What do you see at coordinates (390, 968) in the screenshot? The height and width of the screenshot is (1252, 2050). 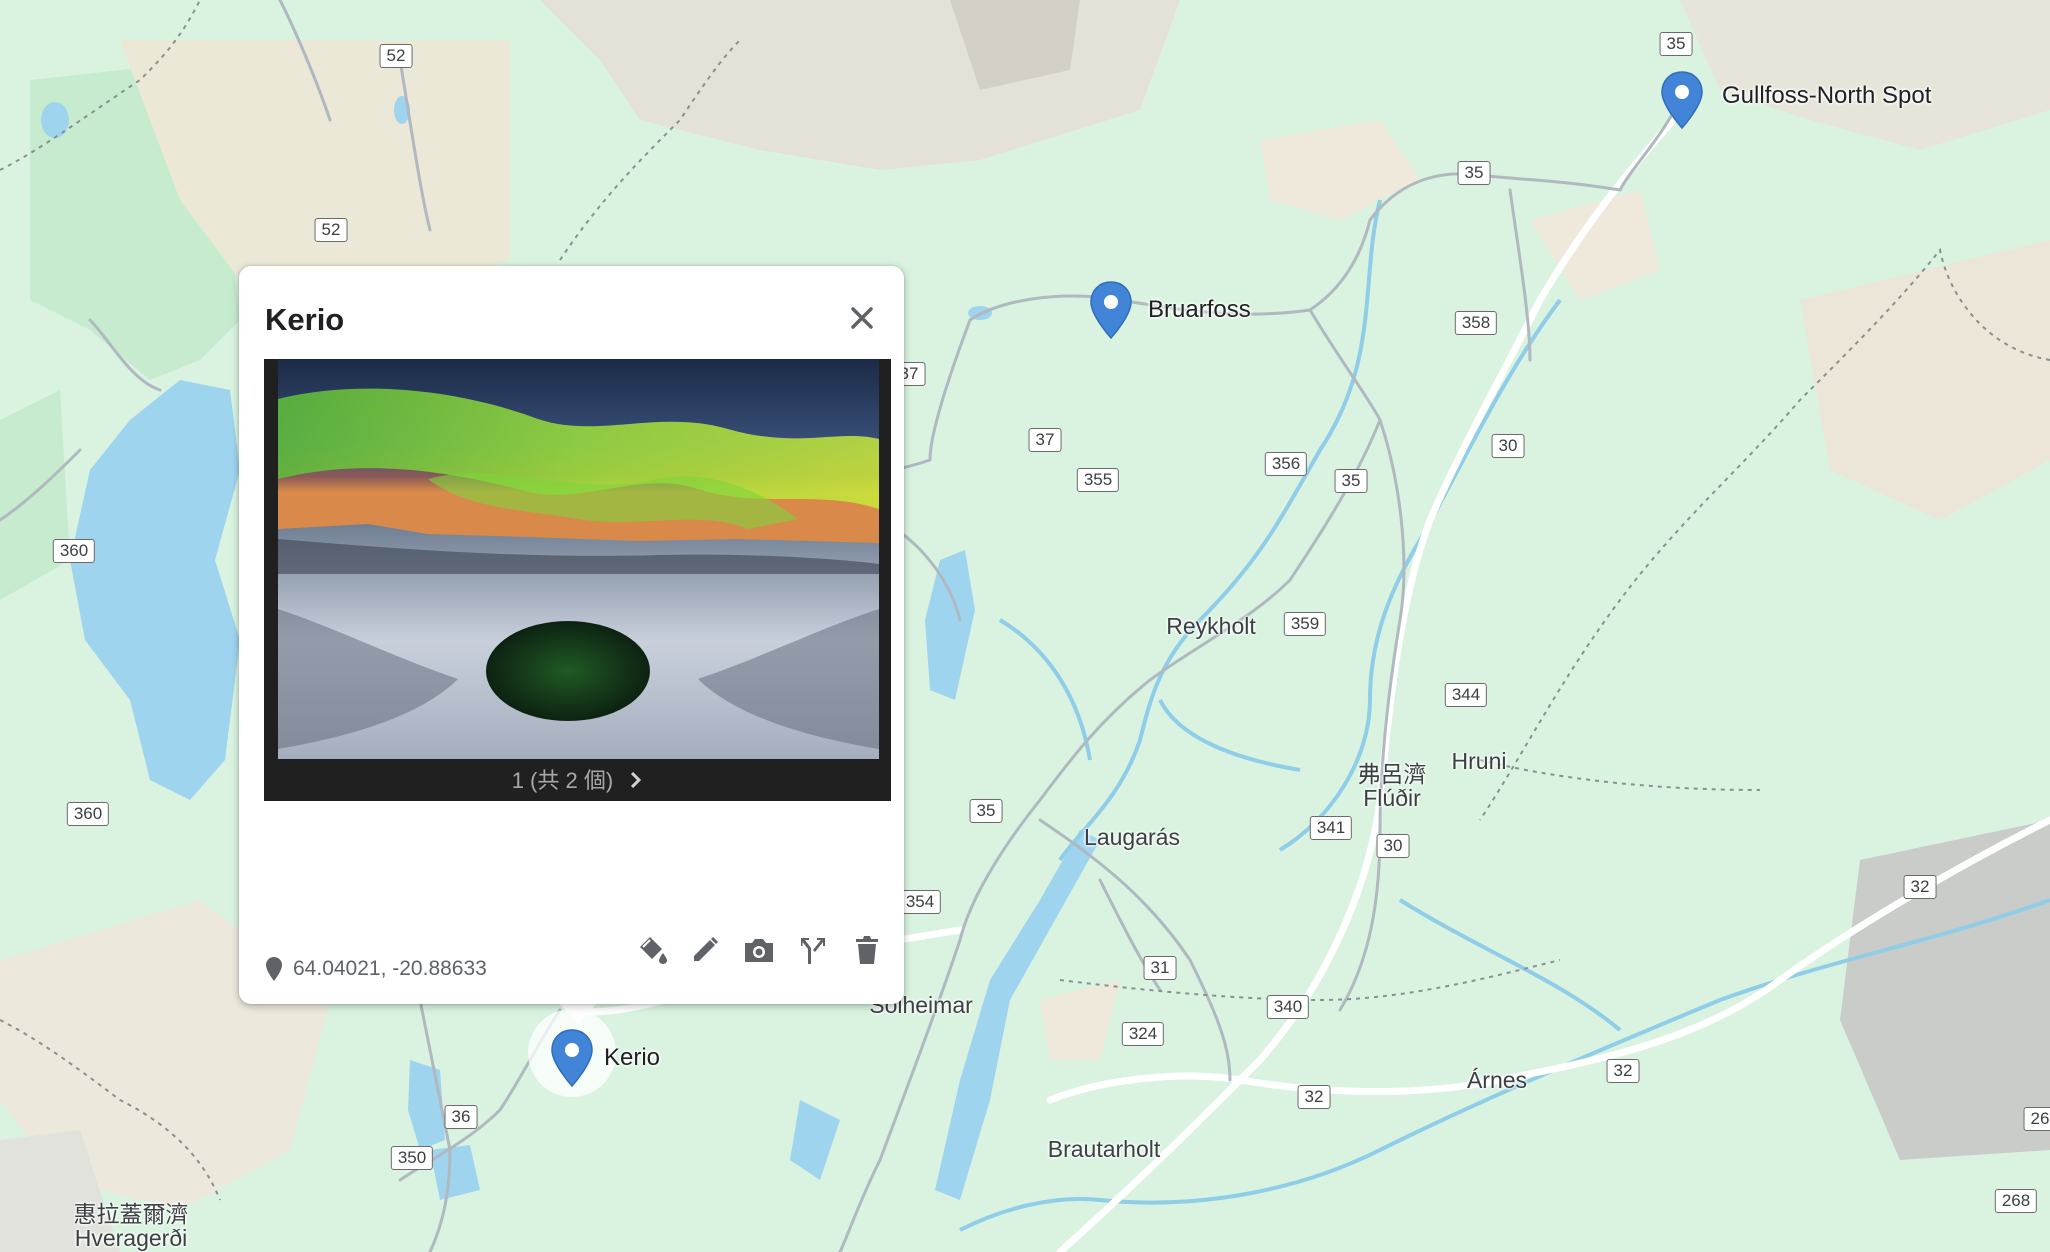 I see `coordinates-text: 64.04021, -20.88633` at bounding box center [390, 968].